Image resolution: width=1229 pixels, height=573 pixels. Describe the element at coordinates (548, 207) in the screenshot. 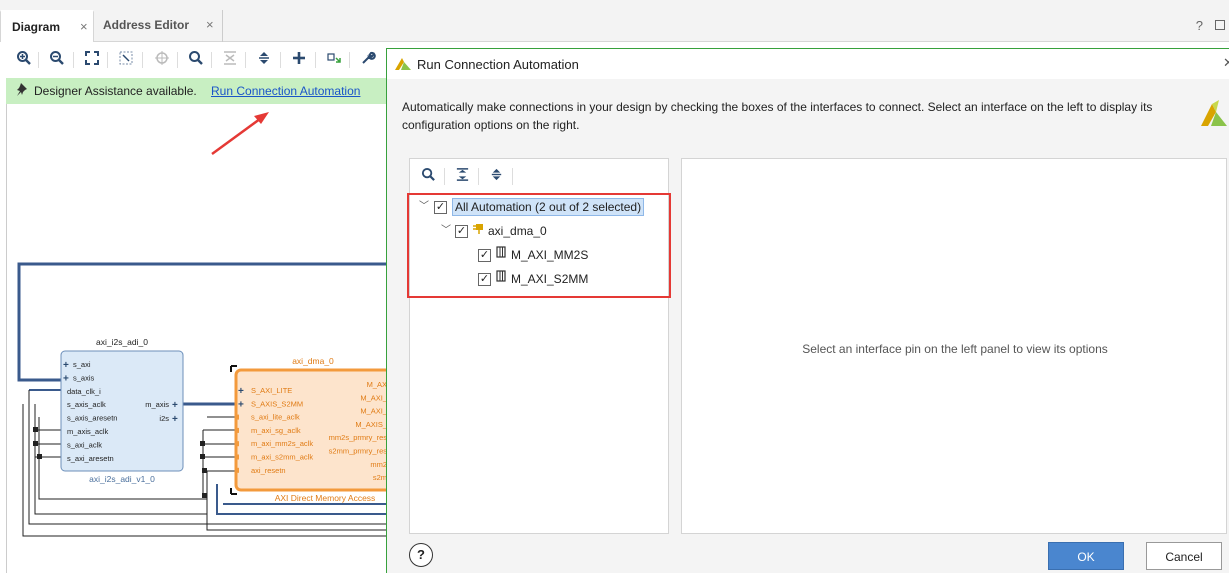

I see `tree-item-label: All Automation (2 out of 2 selected)` at that location.